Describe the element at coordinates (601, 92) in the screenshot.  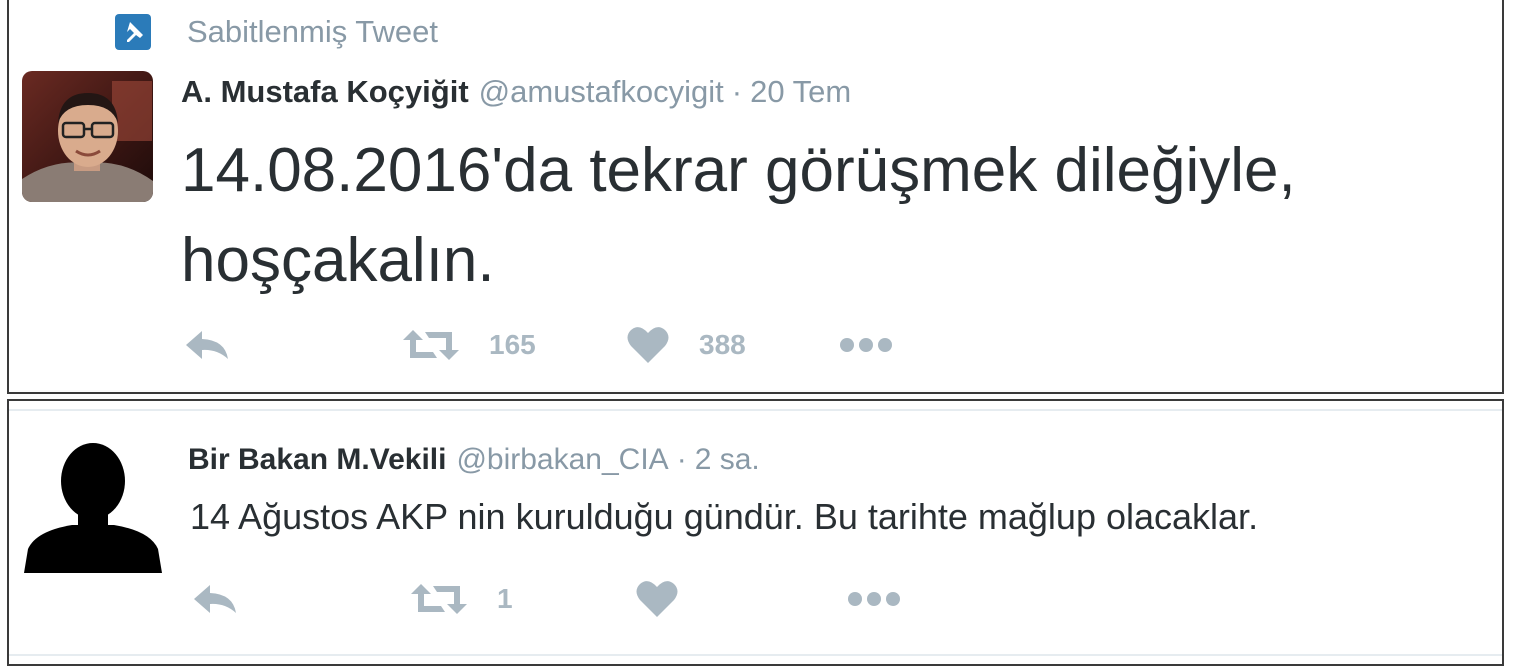
I see `author-handle: @amustafkocyigit` at that location.